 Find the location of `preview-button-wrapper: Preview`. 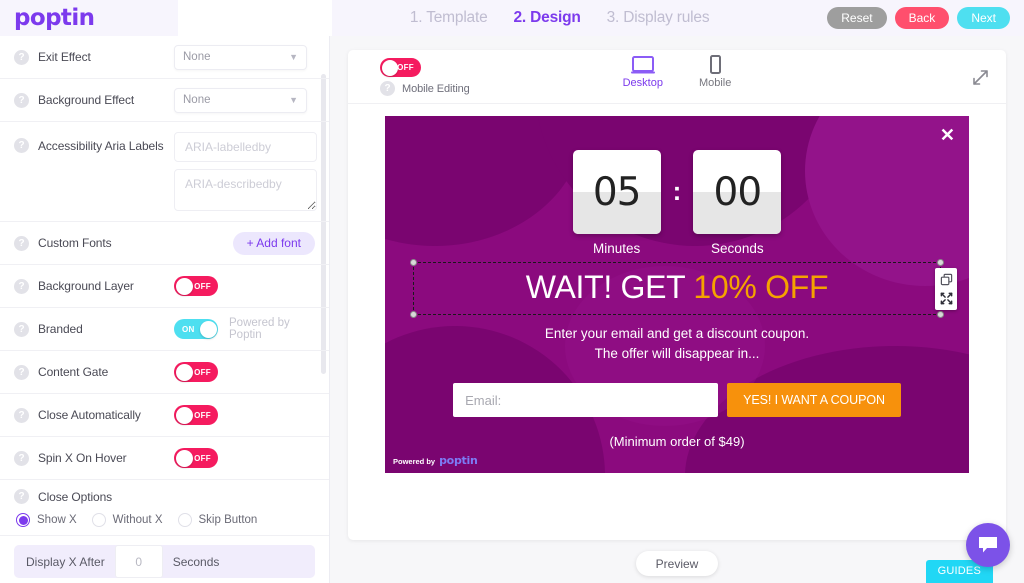

preview-button-wrapper: Preview is located at coordinates (677, 563).